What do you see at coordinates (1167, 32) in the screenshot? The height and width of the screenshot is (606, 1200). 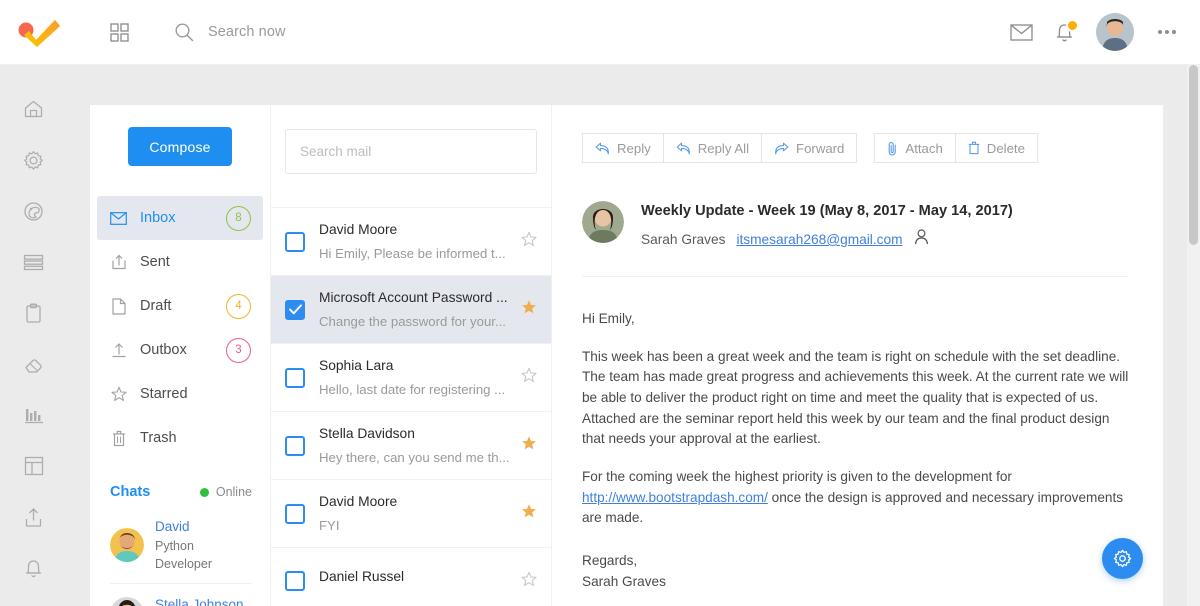 I see `more-options-button` at bounding box center [1167, 32].